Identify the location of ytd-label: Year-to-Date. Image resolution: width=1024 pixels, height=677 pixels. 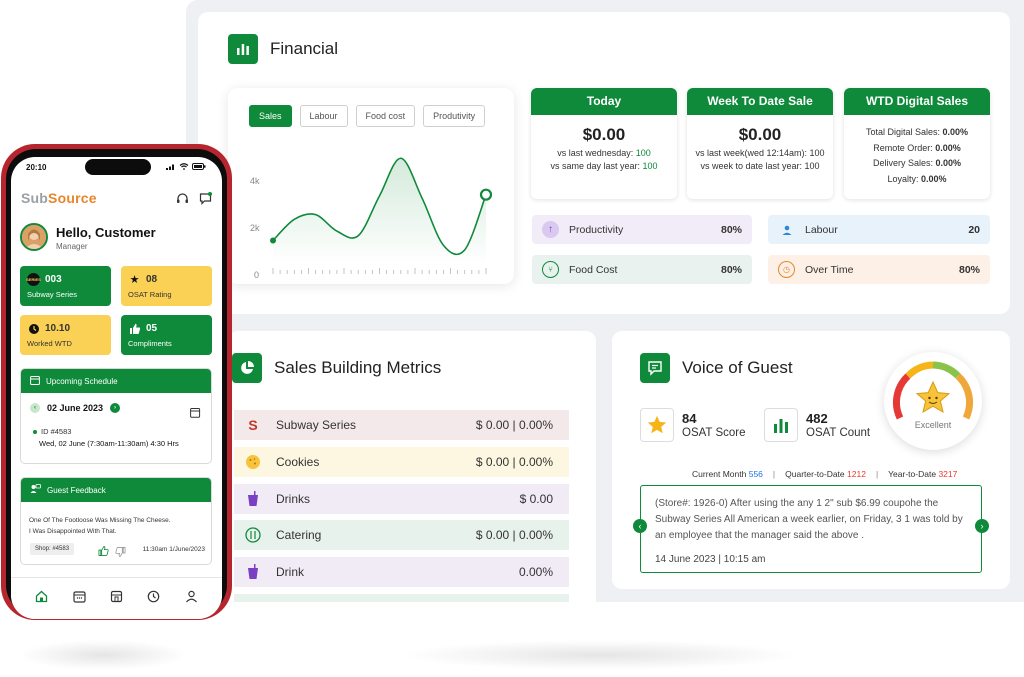
(912, 474).